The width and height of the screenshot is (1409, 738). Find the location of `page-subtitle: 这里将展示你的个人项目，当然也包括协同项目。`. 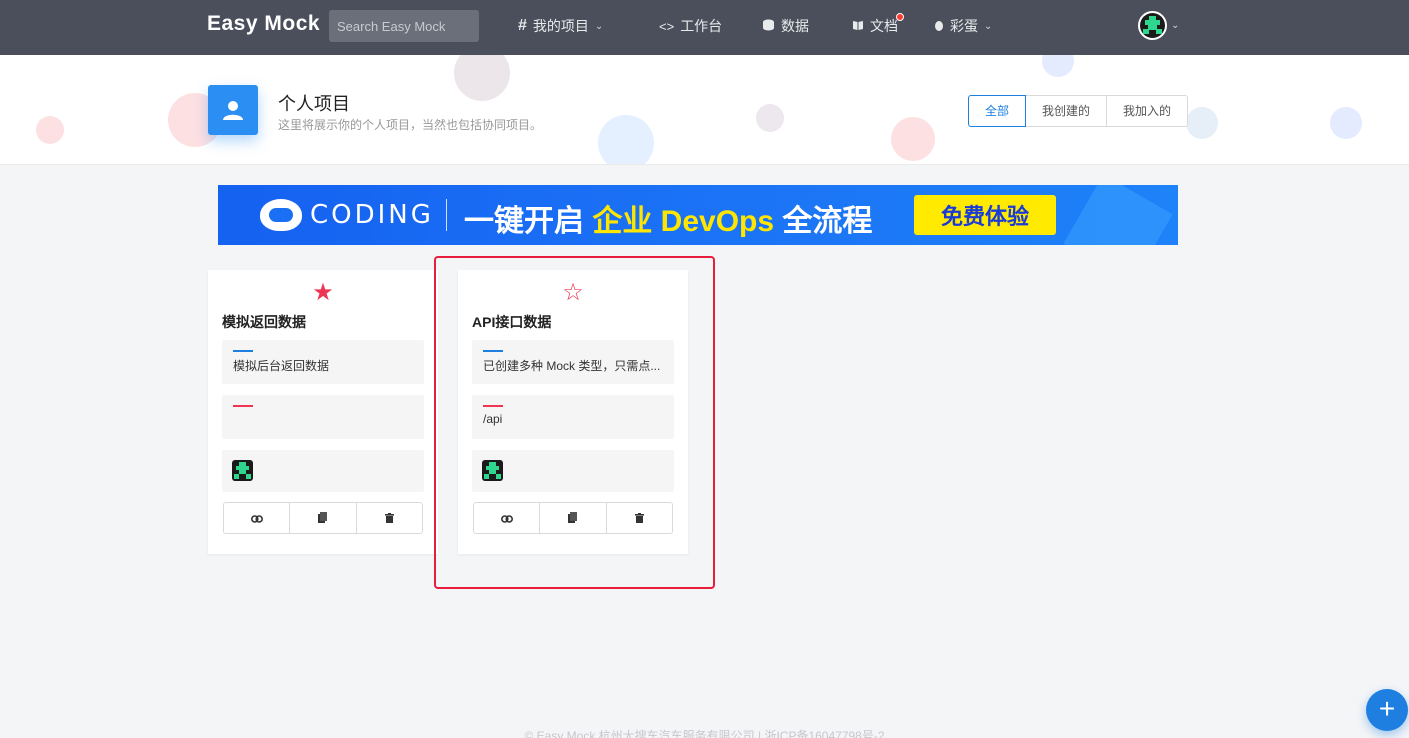

page-subtitle: 这里将展示你的个人项目，当然也包括协同项目。 is located at coordinates (410, 125).